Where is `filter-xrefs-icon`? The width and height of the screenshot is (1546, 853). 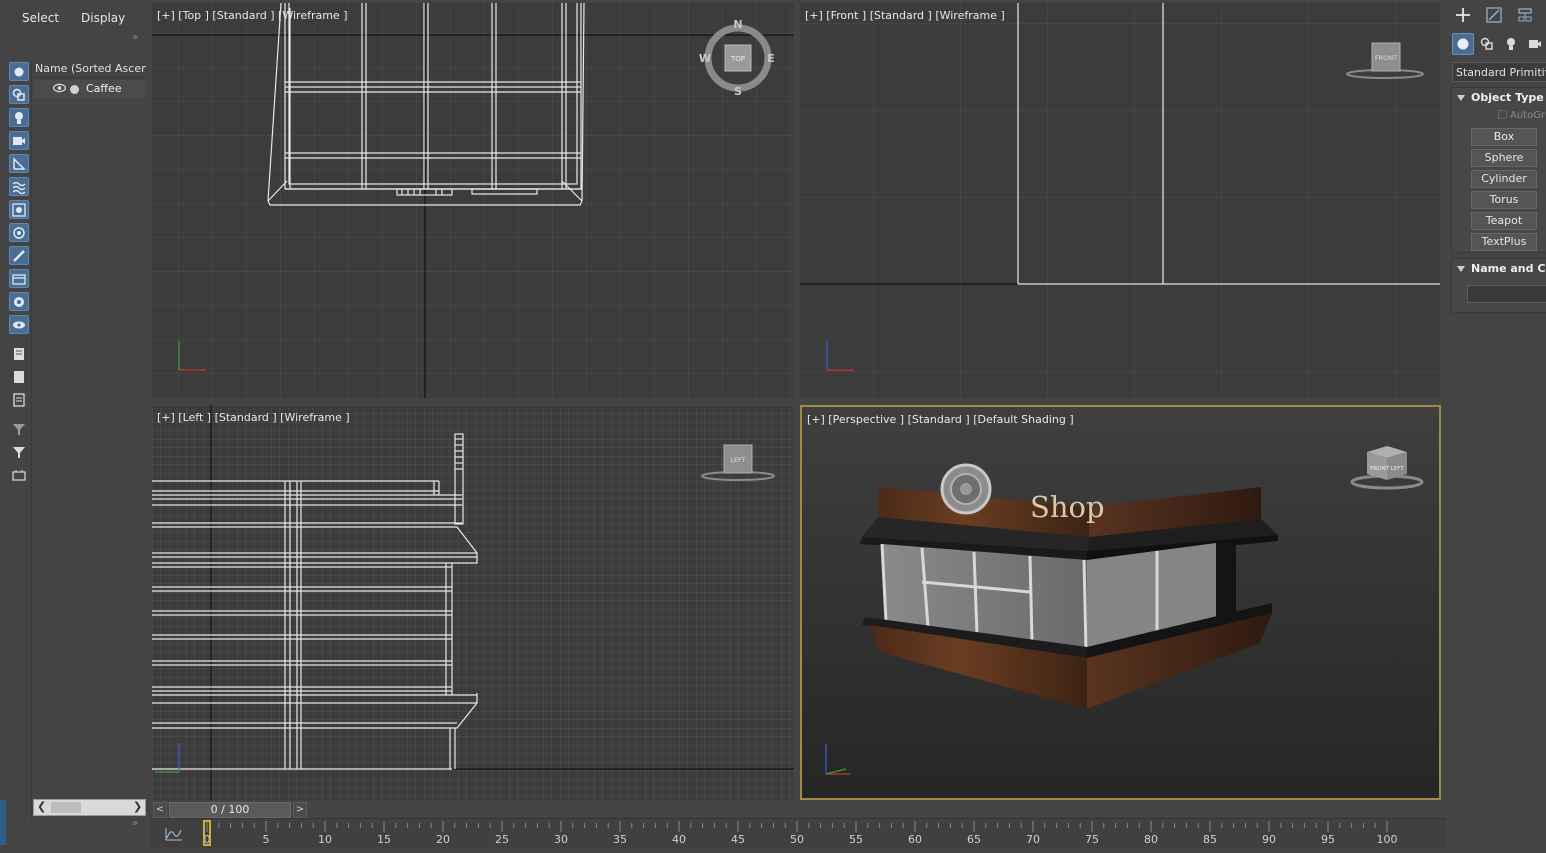
filter-xrefs-icon is located at coordinates (19, 232).